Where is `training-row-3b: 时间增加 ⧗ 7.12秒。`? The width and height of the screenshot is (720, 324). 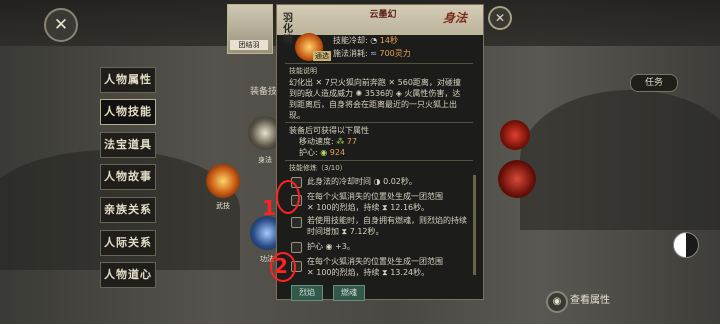 training-row-3b: 时间增加 ⧗ 7.12秒。 is located at coordinates (345, 231).